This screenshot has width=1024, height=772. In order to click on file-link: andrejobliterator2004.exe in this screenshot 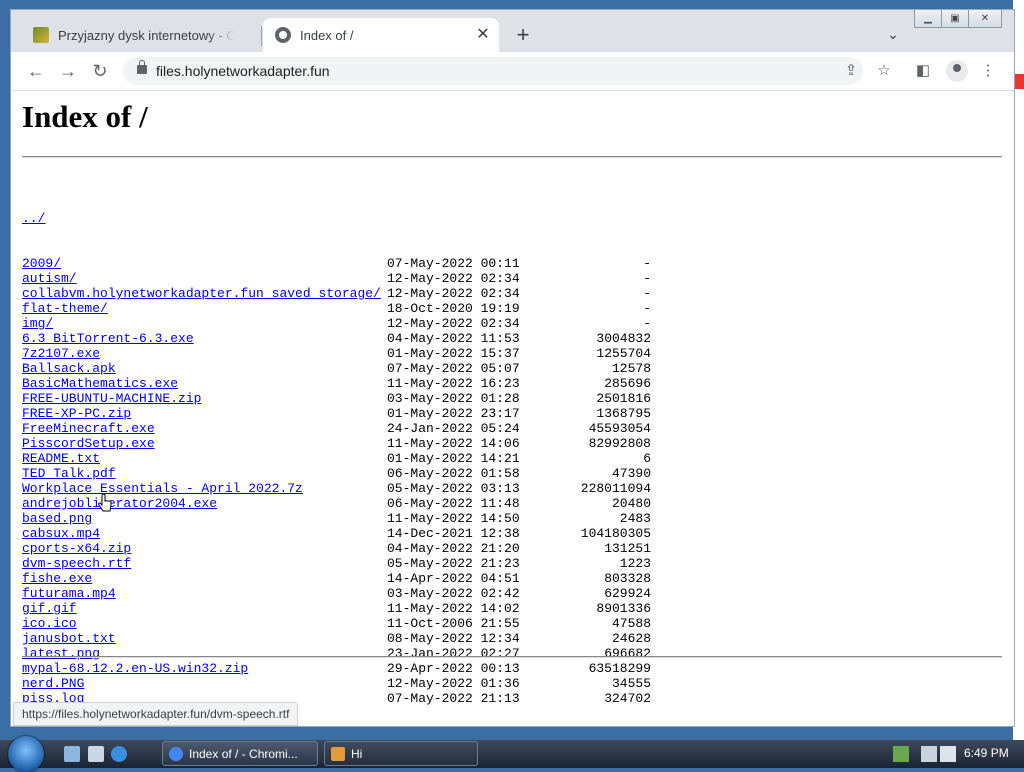, I will do `click(119, 503)`.